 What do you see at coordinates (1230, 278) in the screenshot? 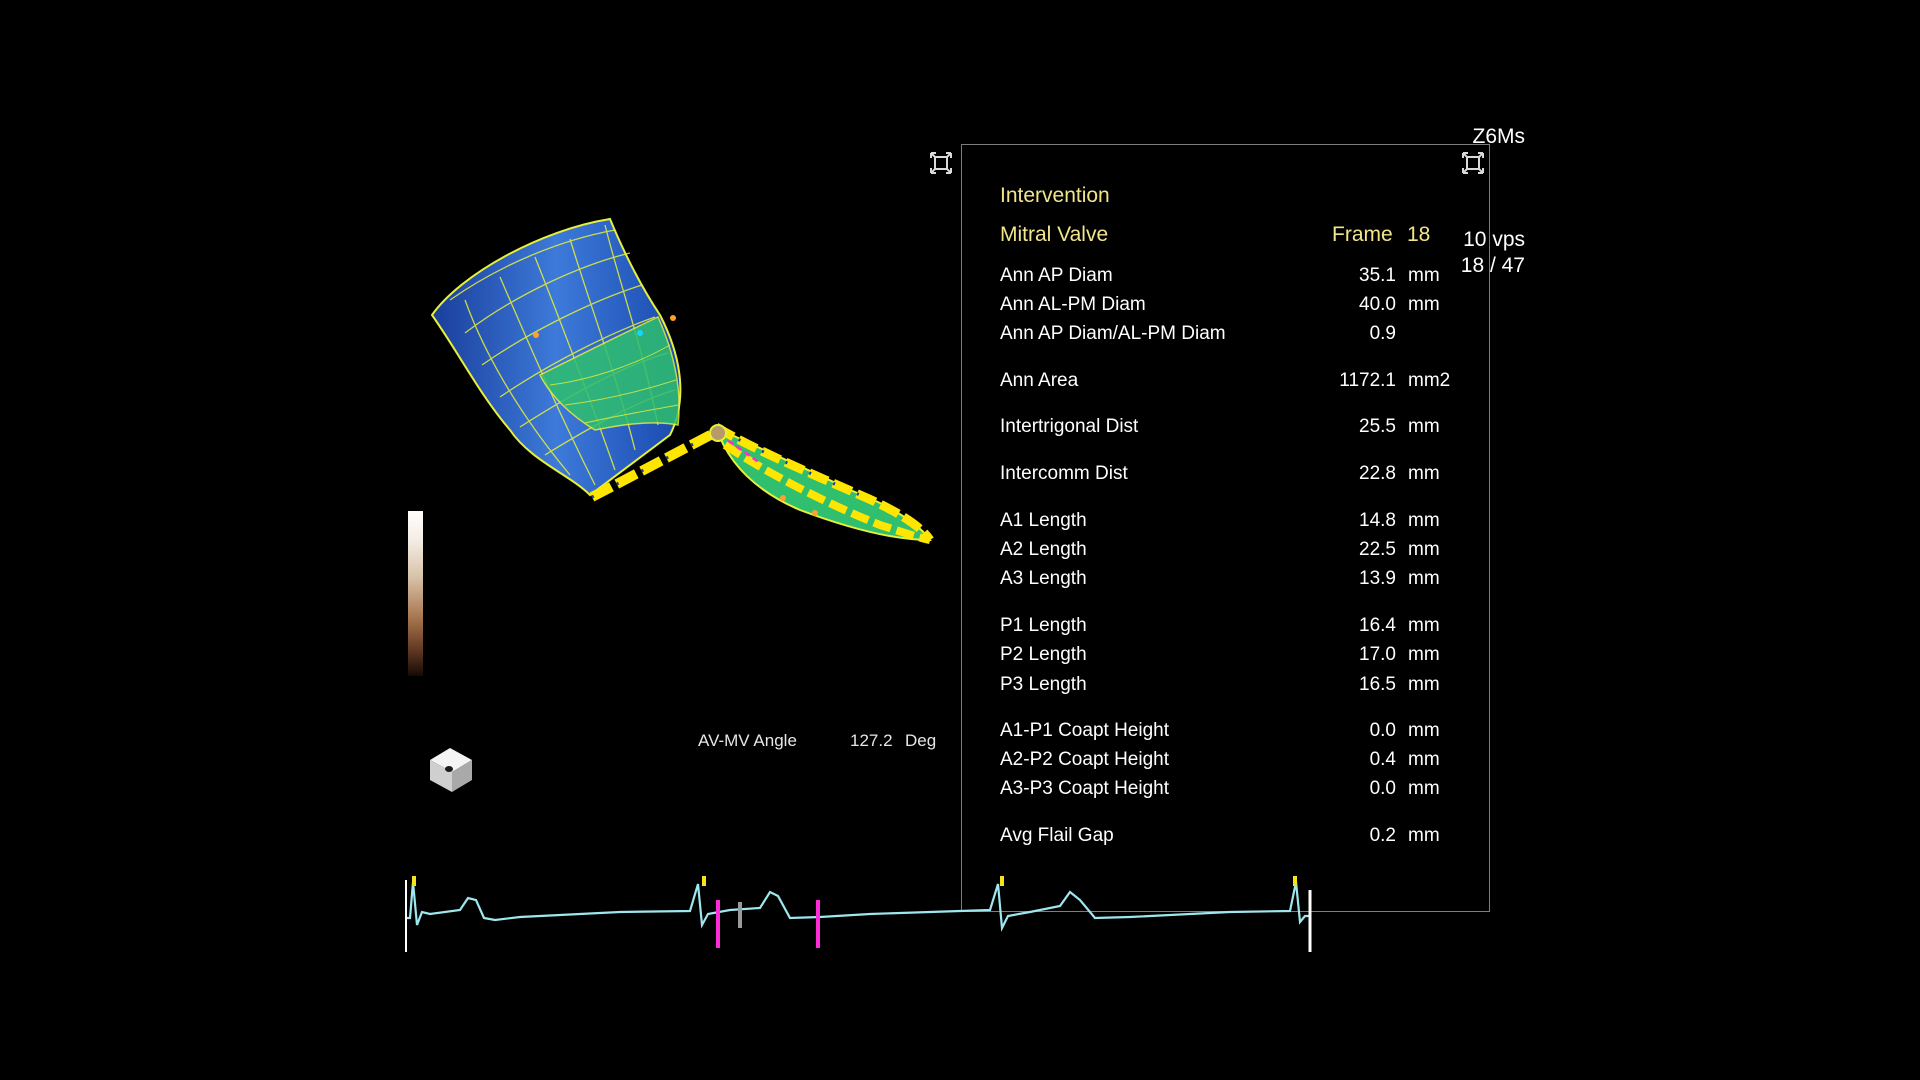
I see `measurement-row: Ann AP Diam 35.1 mm` at bounding box center [1230, 278].